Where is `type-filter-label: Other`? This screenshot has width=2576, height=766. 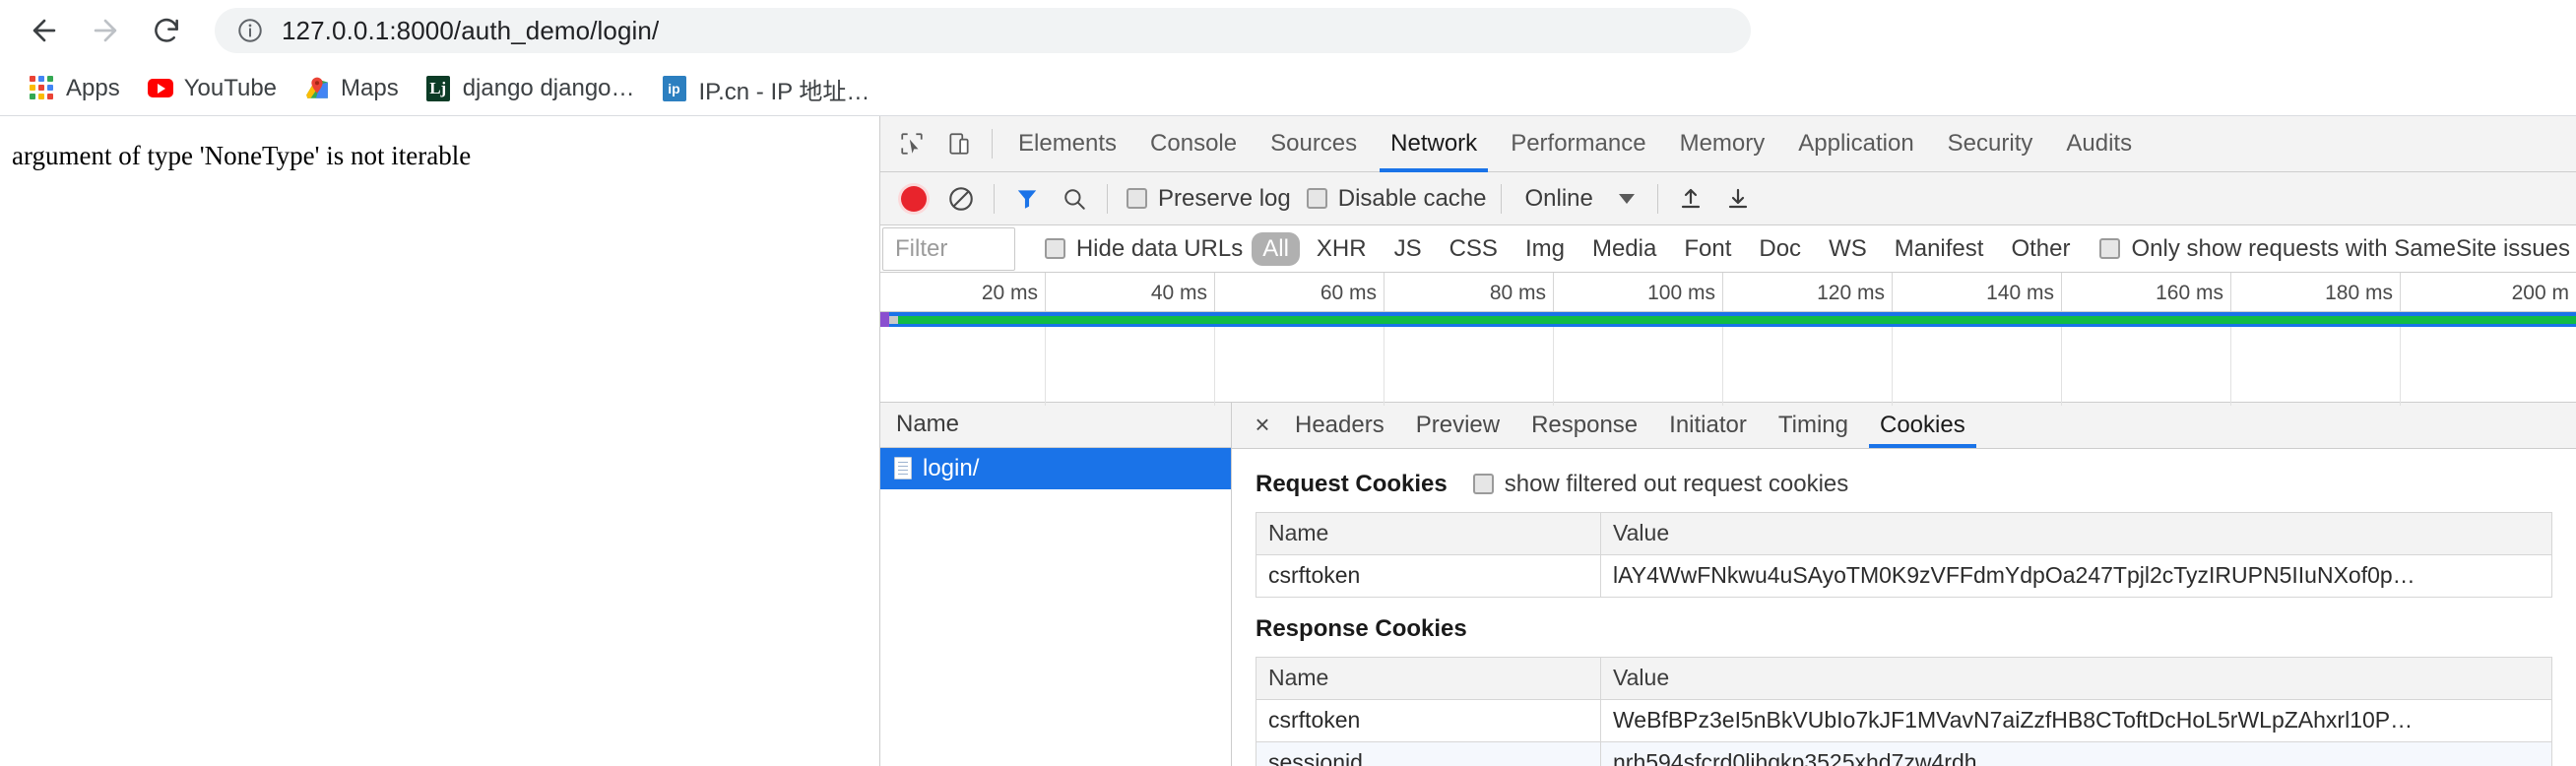 type-filter-label: Other is located at coordinates (2041, 248).